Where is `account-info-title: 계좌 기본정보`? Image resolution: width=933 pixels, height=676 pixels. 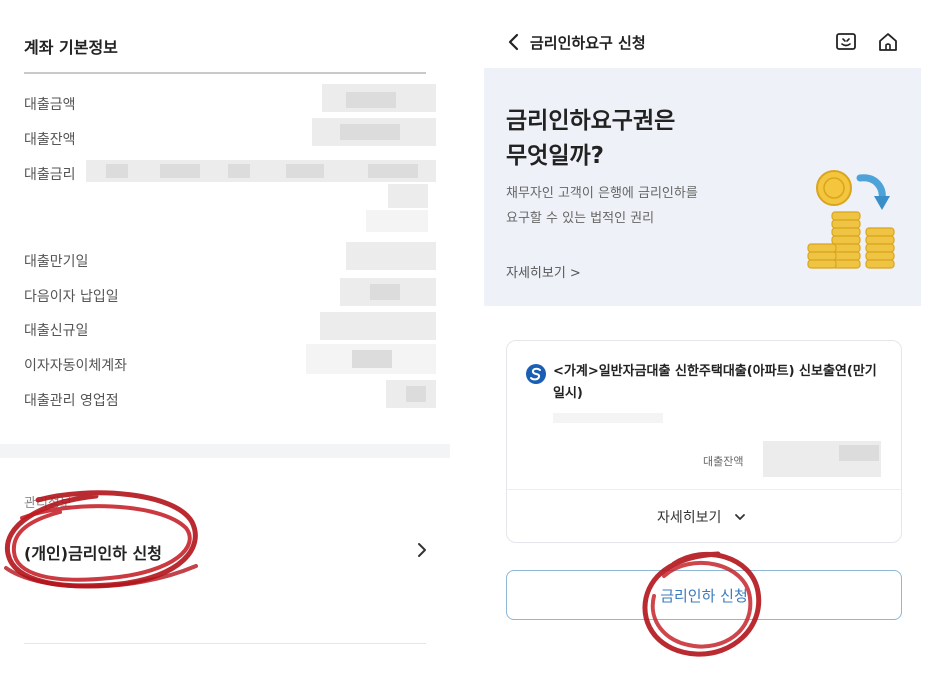
account-info-title: 계좌 기본정보 is located at coordinates (71, 47).